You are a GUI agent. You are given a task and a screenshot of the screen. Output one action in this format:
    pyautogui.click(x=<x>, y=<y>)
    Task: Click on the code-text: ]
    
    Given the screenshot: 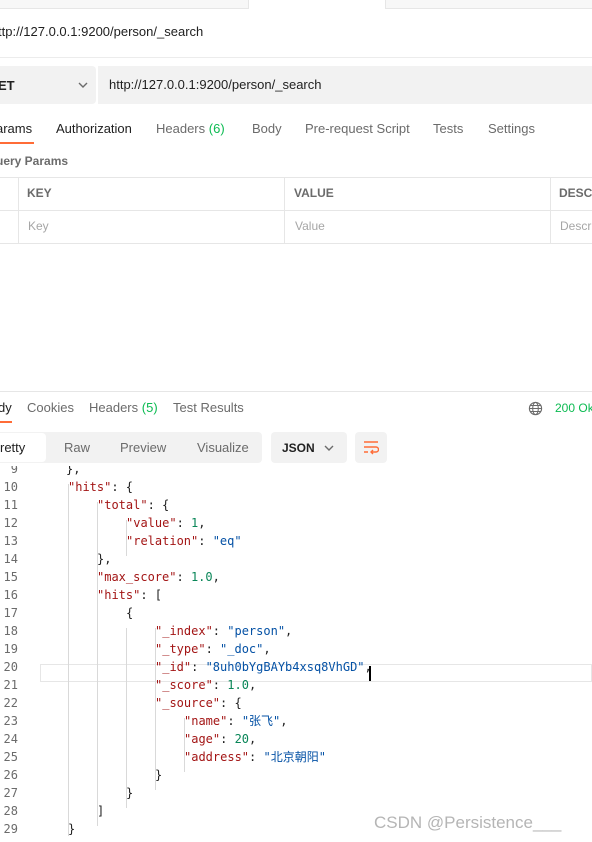 What is the action you would take?
    pyautogui.click(x=101, y=811)
    